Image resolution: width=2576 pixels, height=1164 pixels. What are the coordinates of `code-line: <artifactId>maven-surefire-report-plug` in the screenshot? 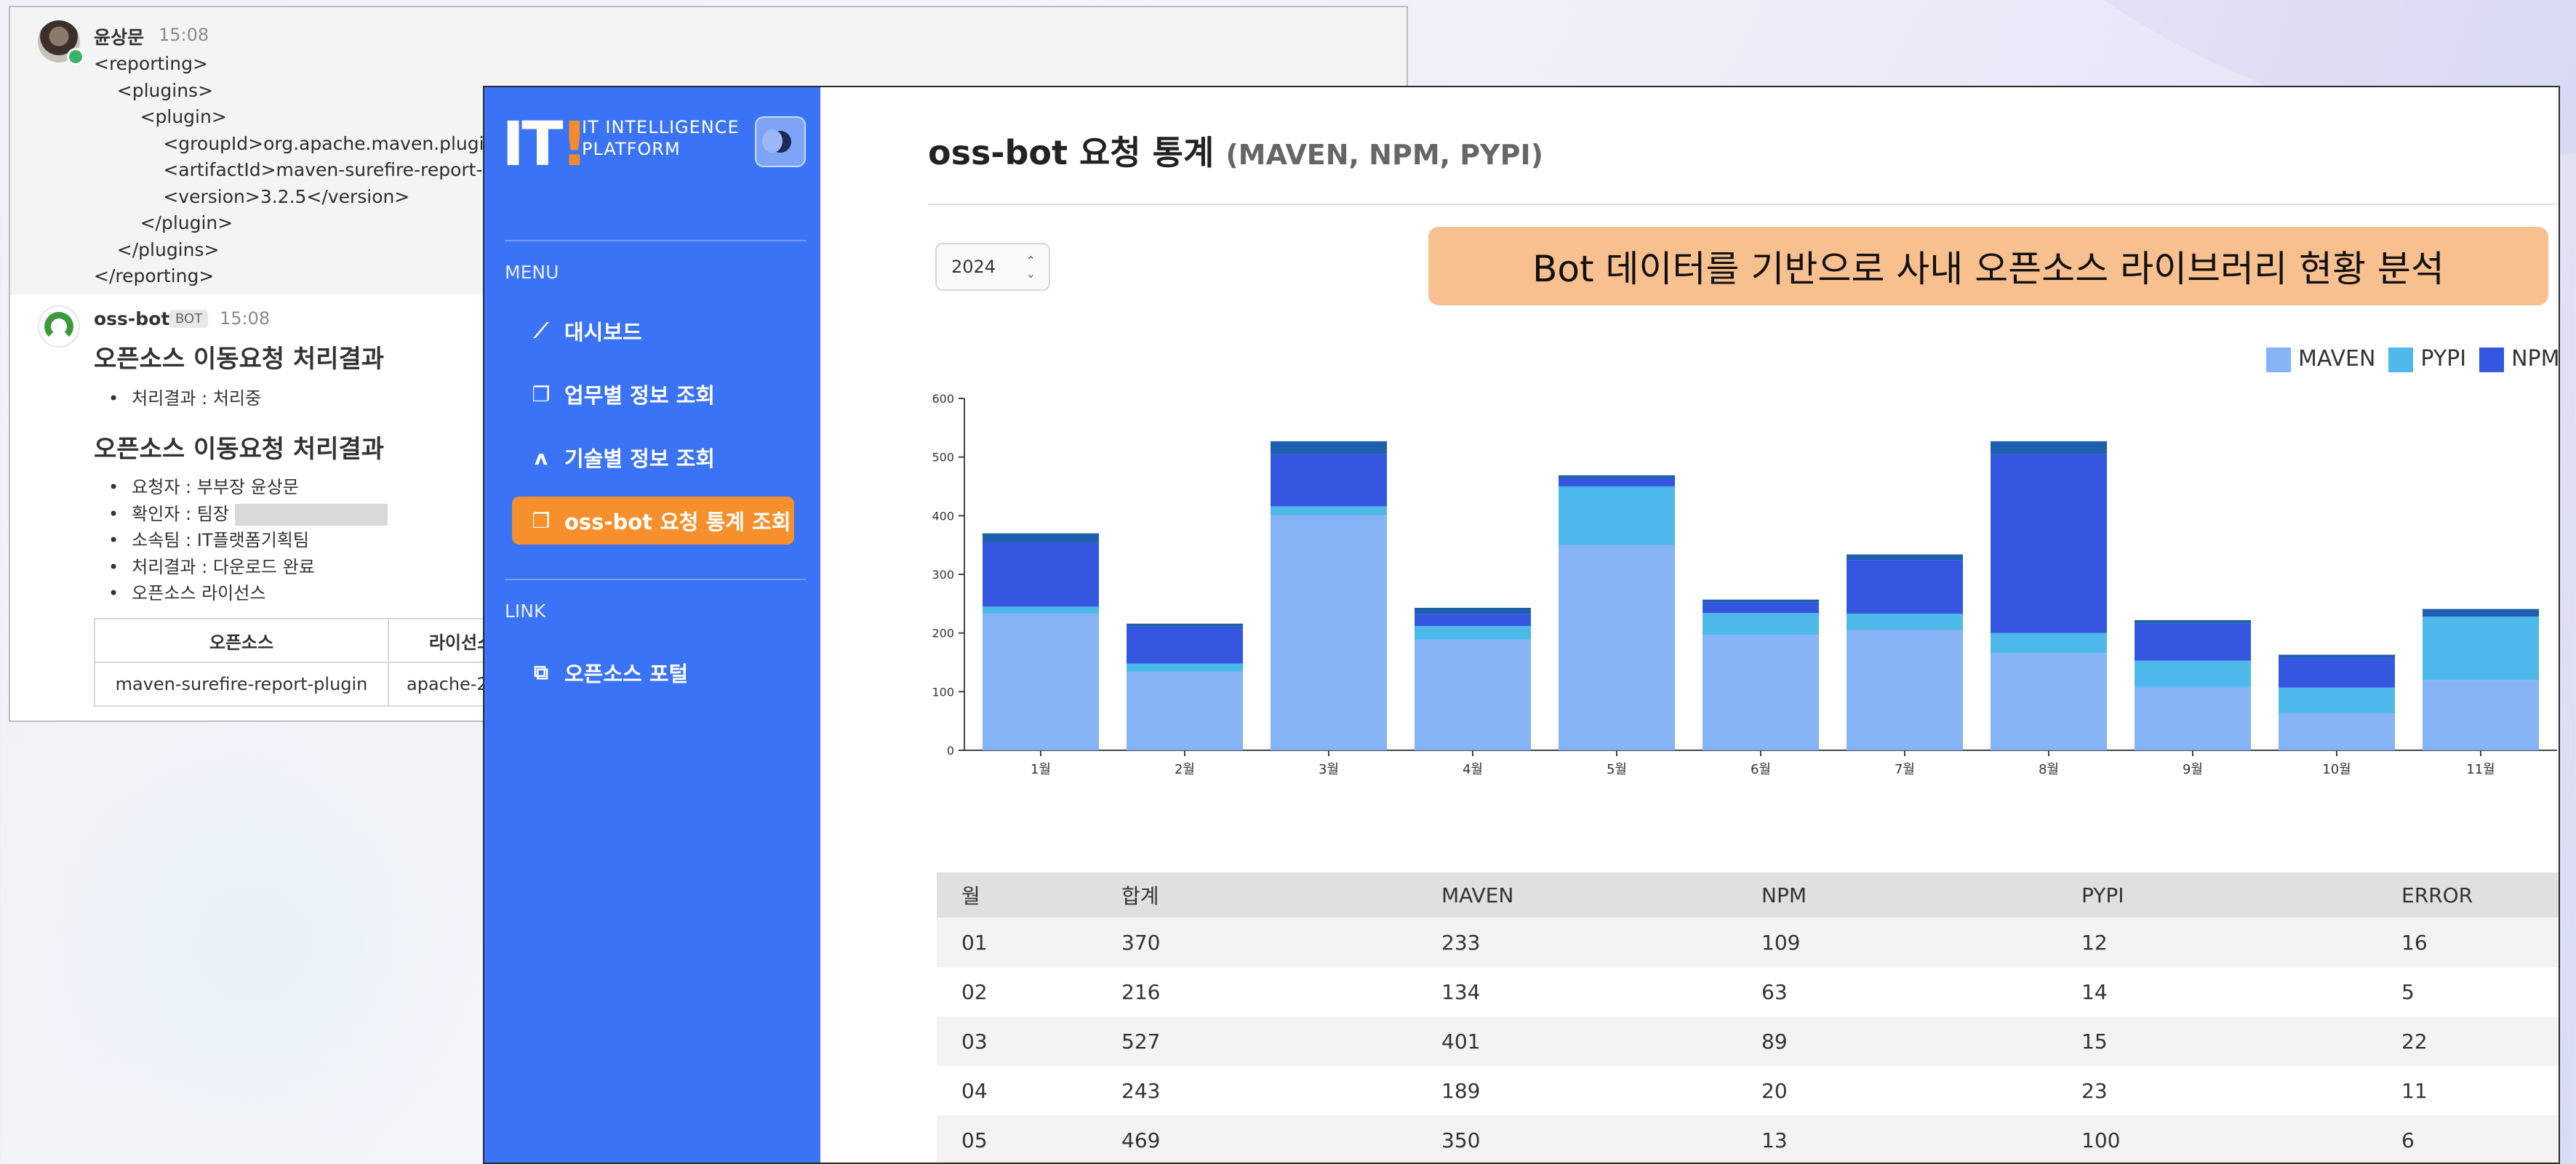 It's located at (308, 169).